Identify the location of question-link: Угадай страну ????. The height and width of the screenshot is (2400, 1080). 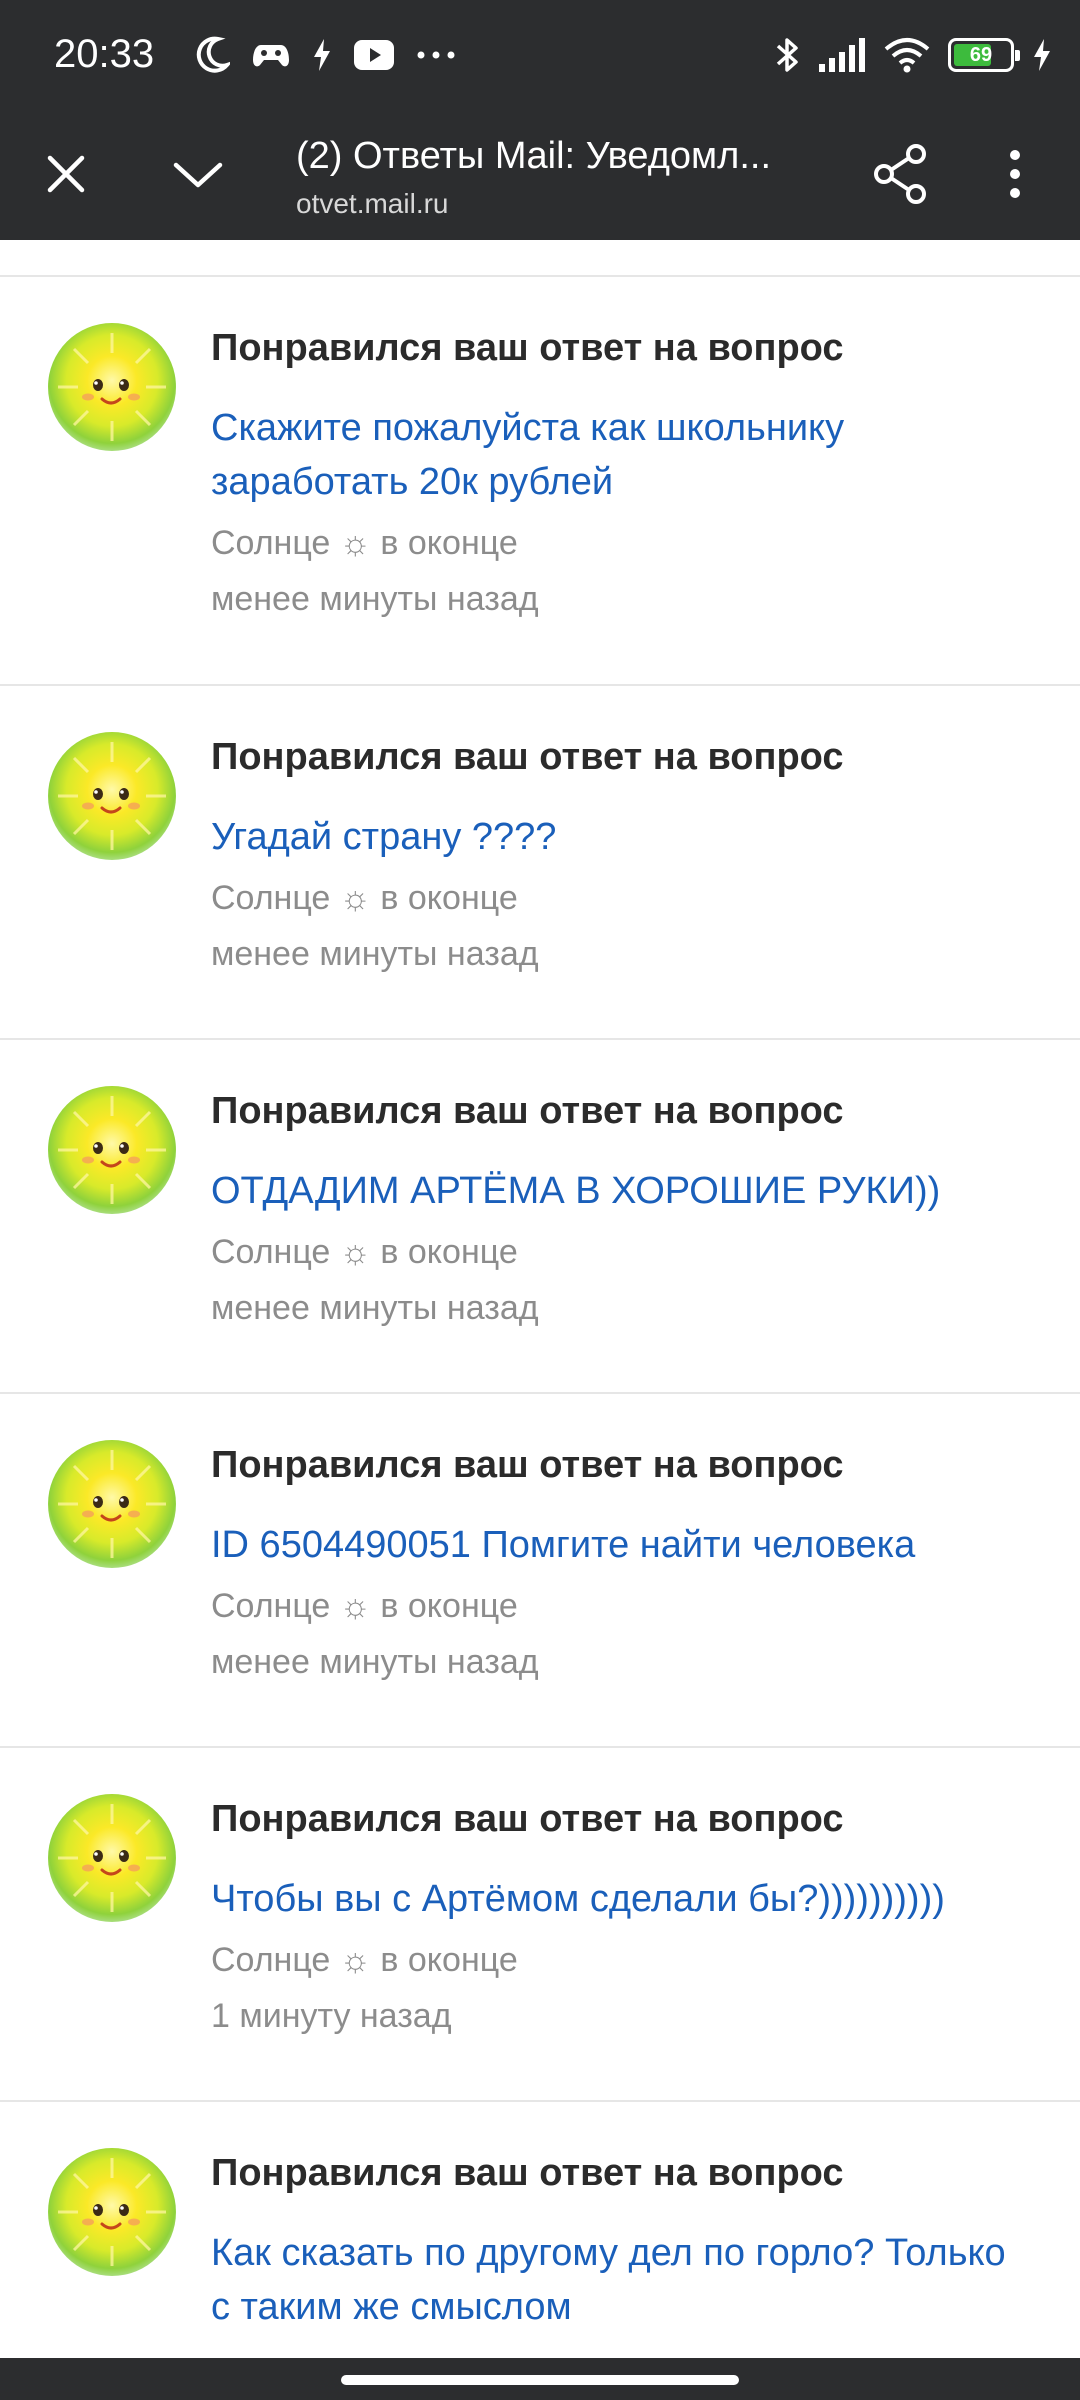
(621, 837).